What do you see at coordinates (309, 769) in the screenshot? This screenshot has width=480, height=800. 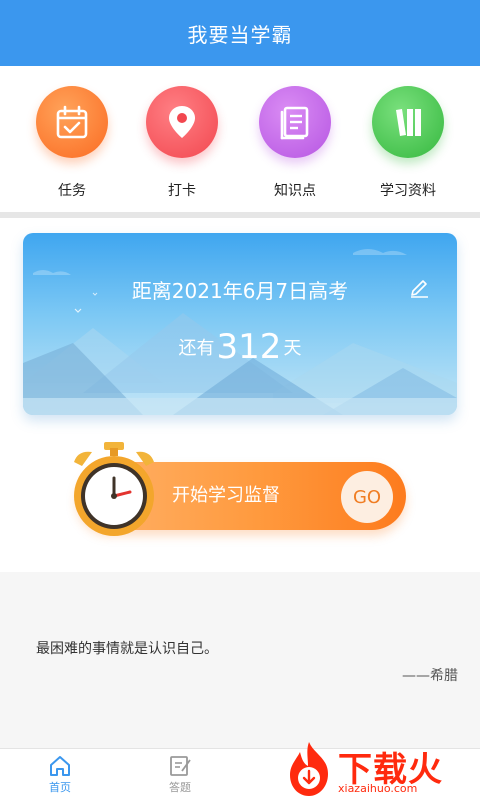 I see `flame-logo-icon` at bounding box center [309, 769].